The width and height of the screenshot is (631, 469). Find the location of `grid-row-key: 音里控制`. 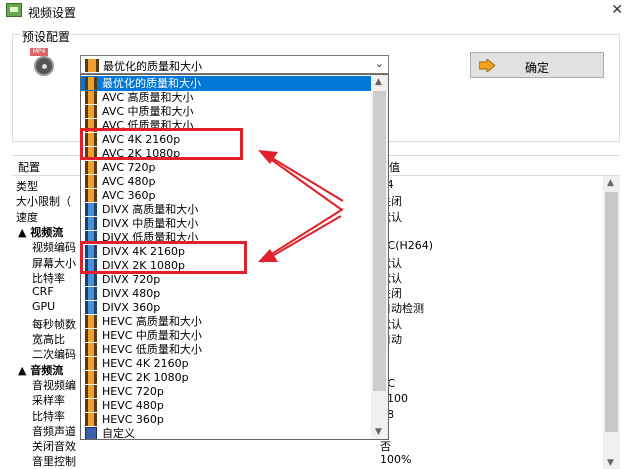

grid-row-key: 音里控制 is located at coordinates (54, 462).